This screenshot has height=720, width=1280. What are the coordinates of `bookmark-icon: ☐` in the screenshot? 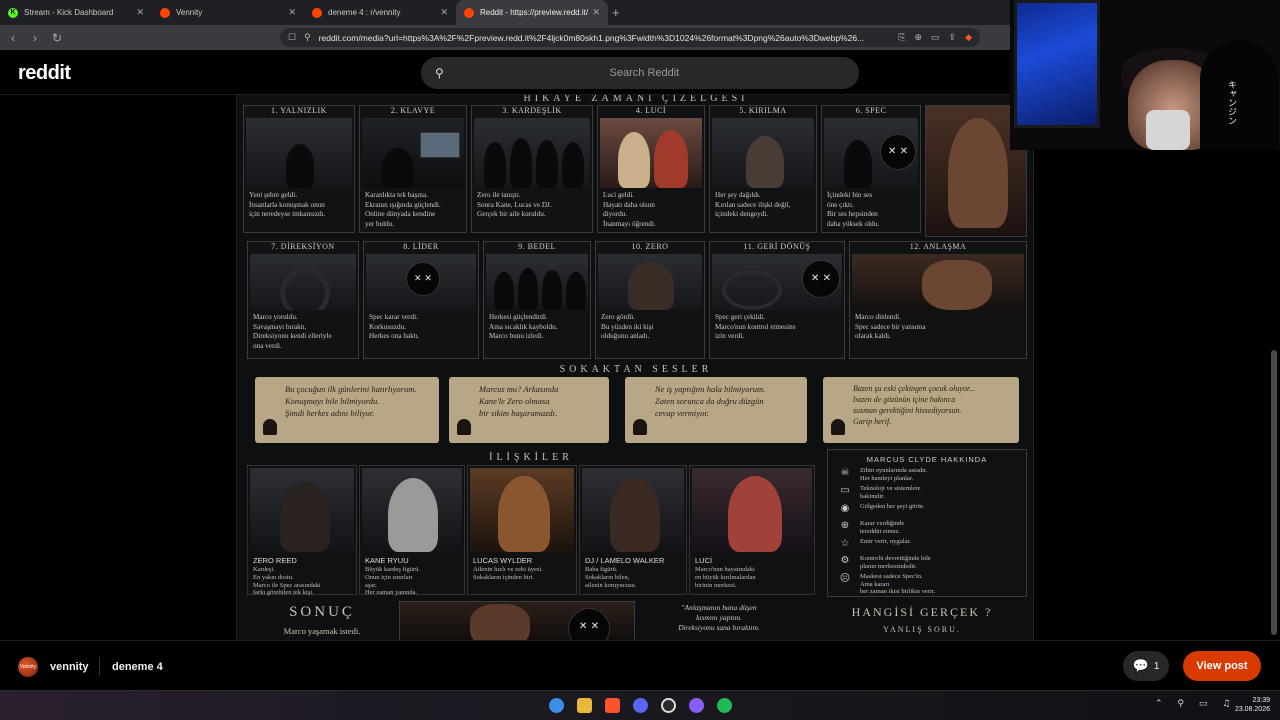 It's located at (292, 37).